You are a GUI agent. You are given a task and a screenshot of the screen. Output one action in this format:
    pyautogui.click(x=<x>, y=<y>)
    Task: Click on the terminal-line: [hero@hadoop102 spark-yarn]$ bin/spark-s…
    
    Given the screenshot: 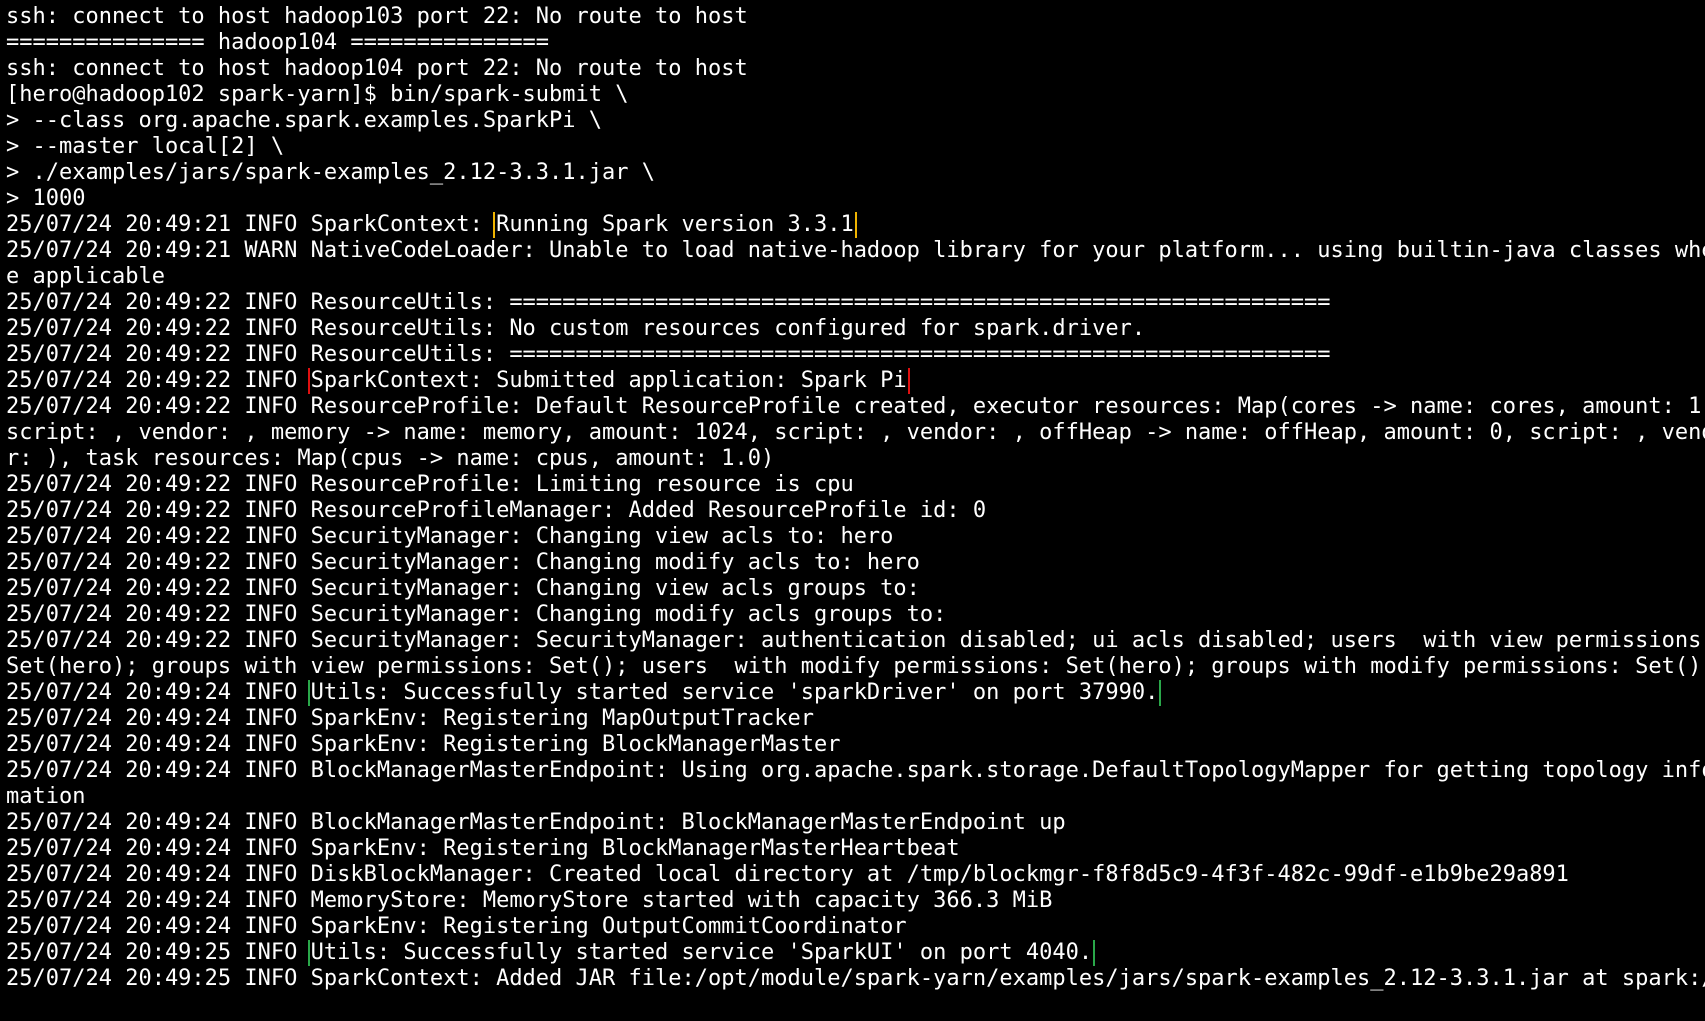 What is the action you would take?
    pyautogui.click(x=317, y=94)
    